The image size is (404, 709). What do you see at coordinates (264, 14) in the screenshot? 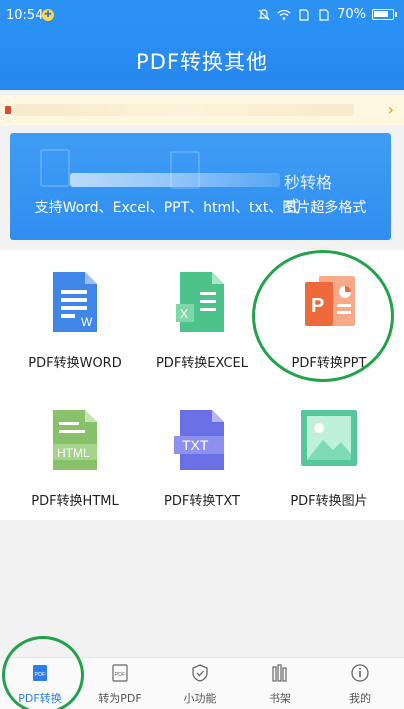
I see `mute-bell-icon` at bounding box center [264, 14].